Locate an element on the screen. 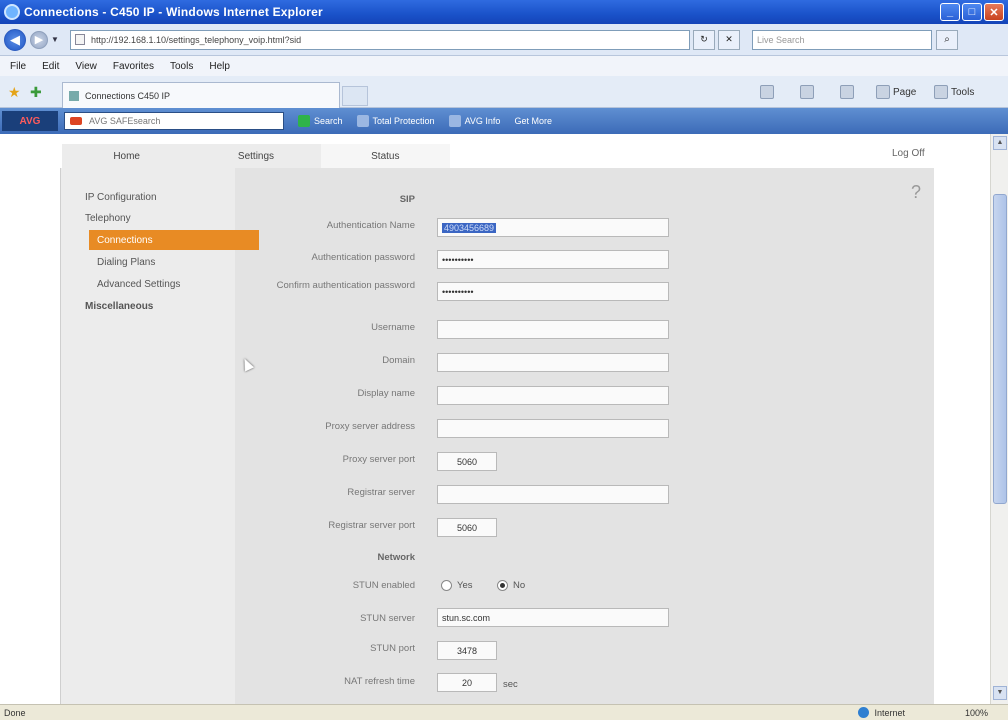  sidebar-item-telephony: Telephony is located at coordinates (108, 218).